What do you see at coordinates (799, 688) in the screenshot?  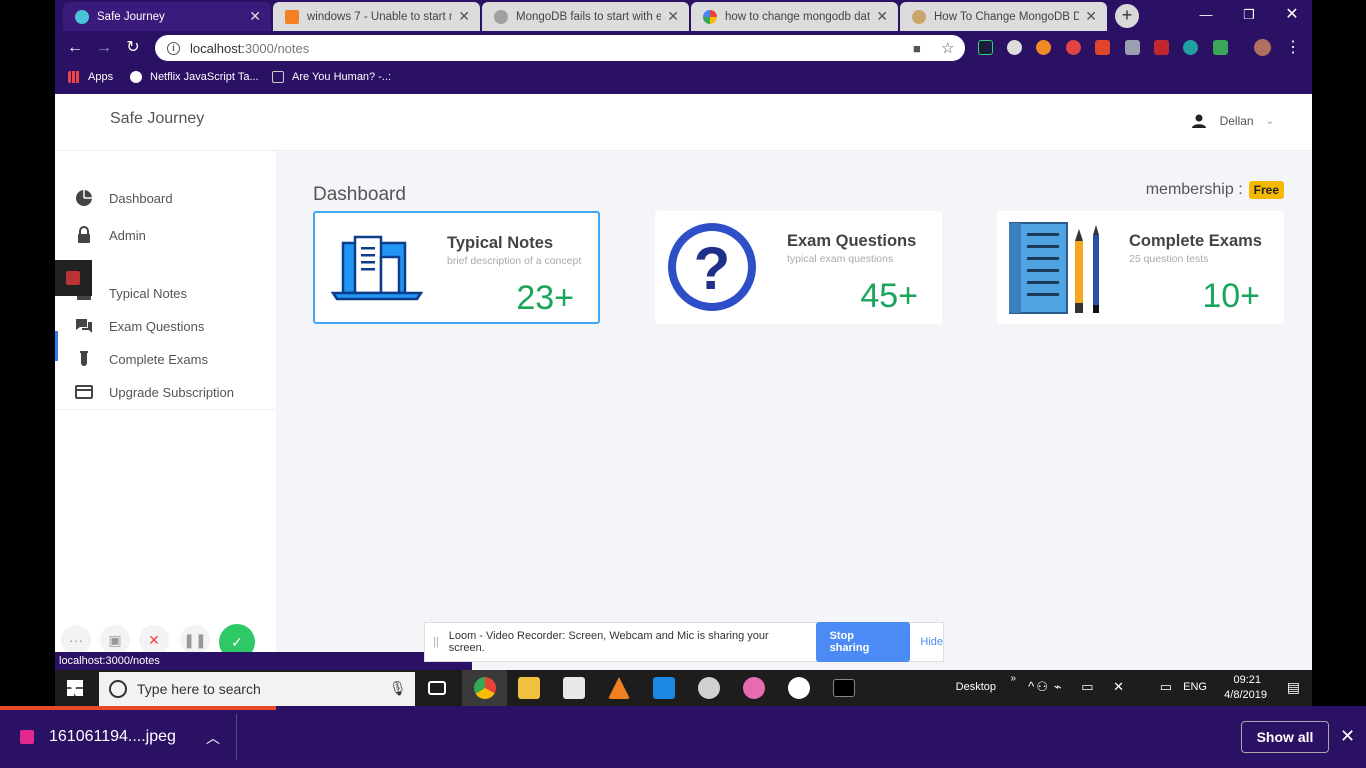 I see `mongodb-compass-icon` at bounding box center [799, 688].